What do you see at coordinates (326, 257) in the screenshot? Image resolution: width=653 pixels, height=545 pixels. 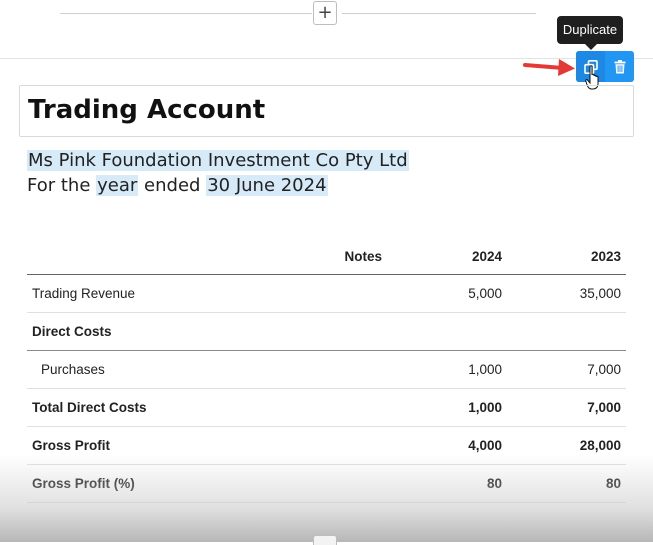 I see `table-header: Notes 2024 2023` at bounding box center [326, 257].